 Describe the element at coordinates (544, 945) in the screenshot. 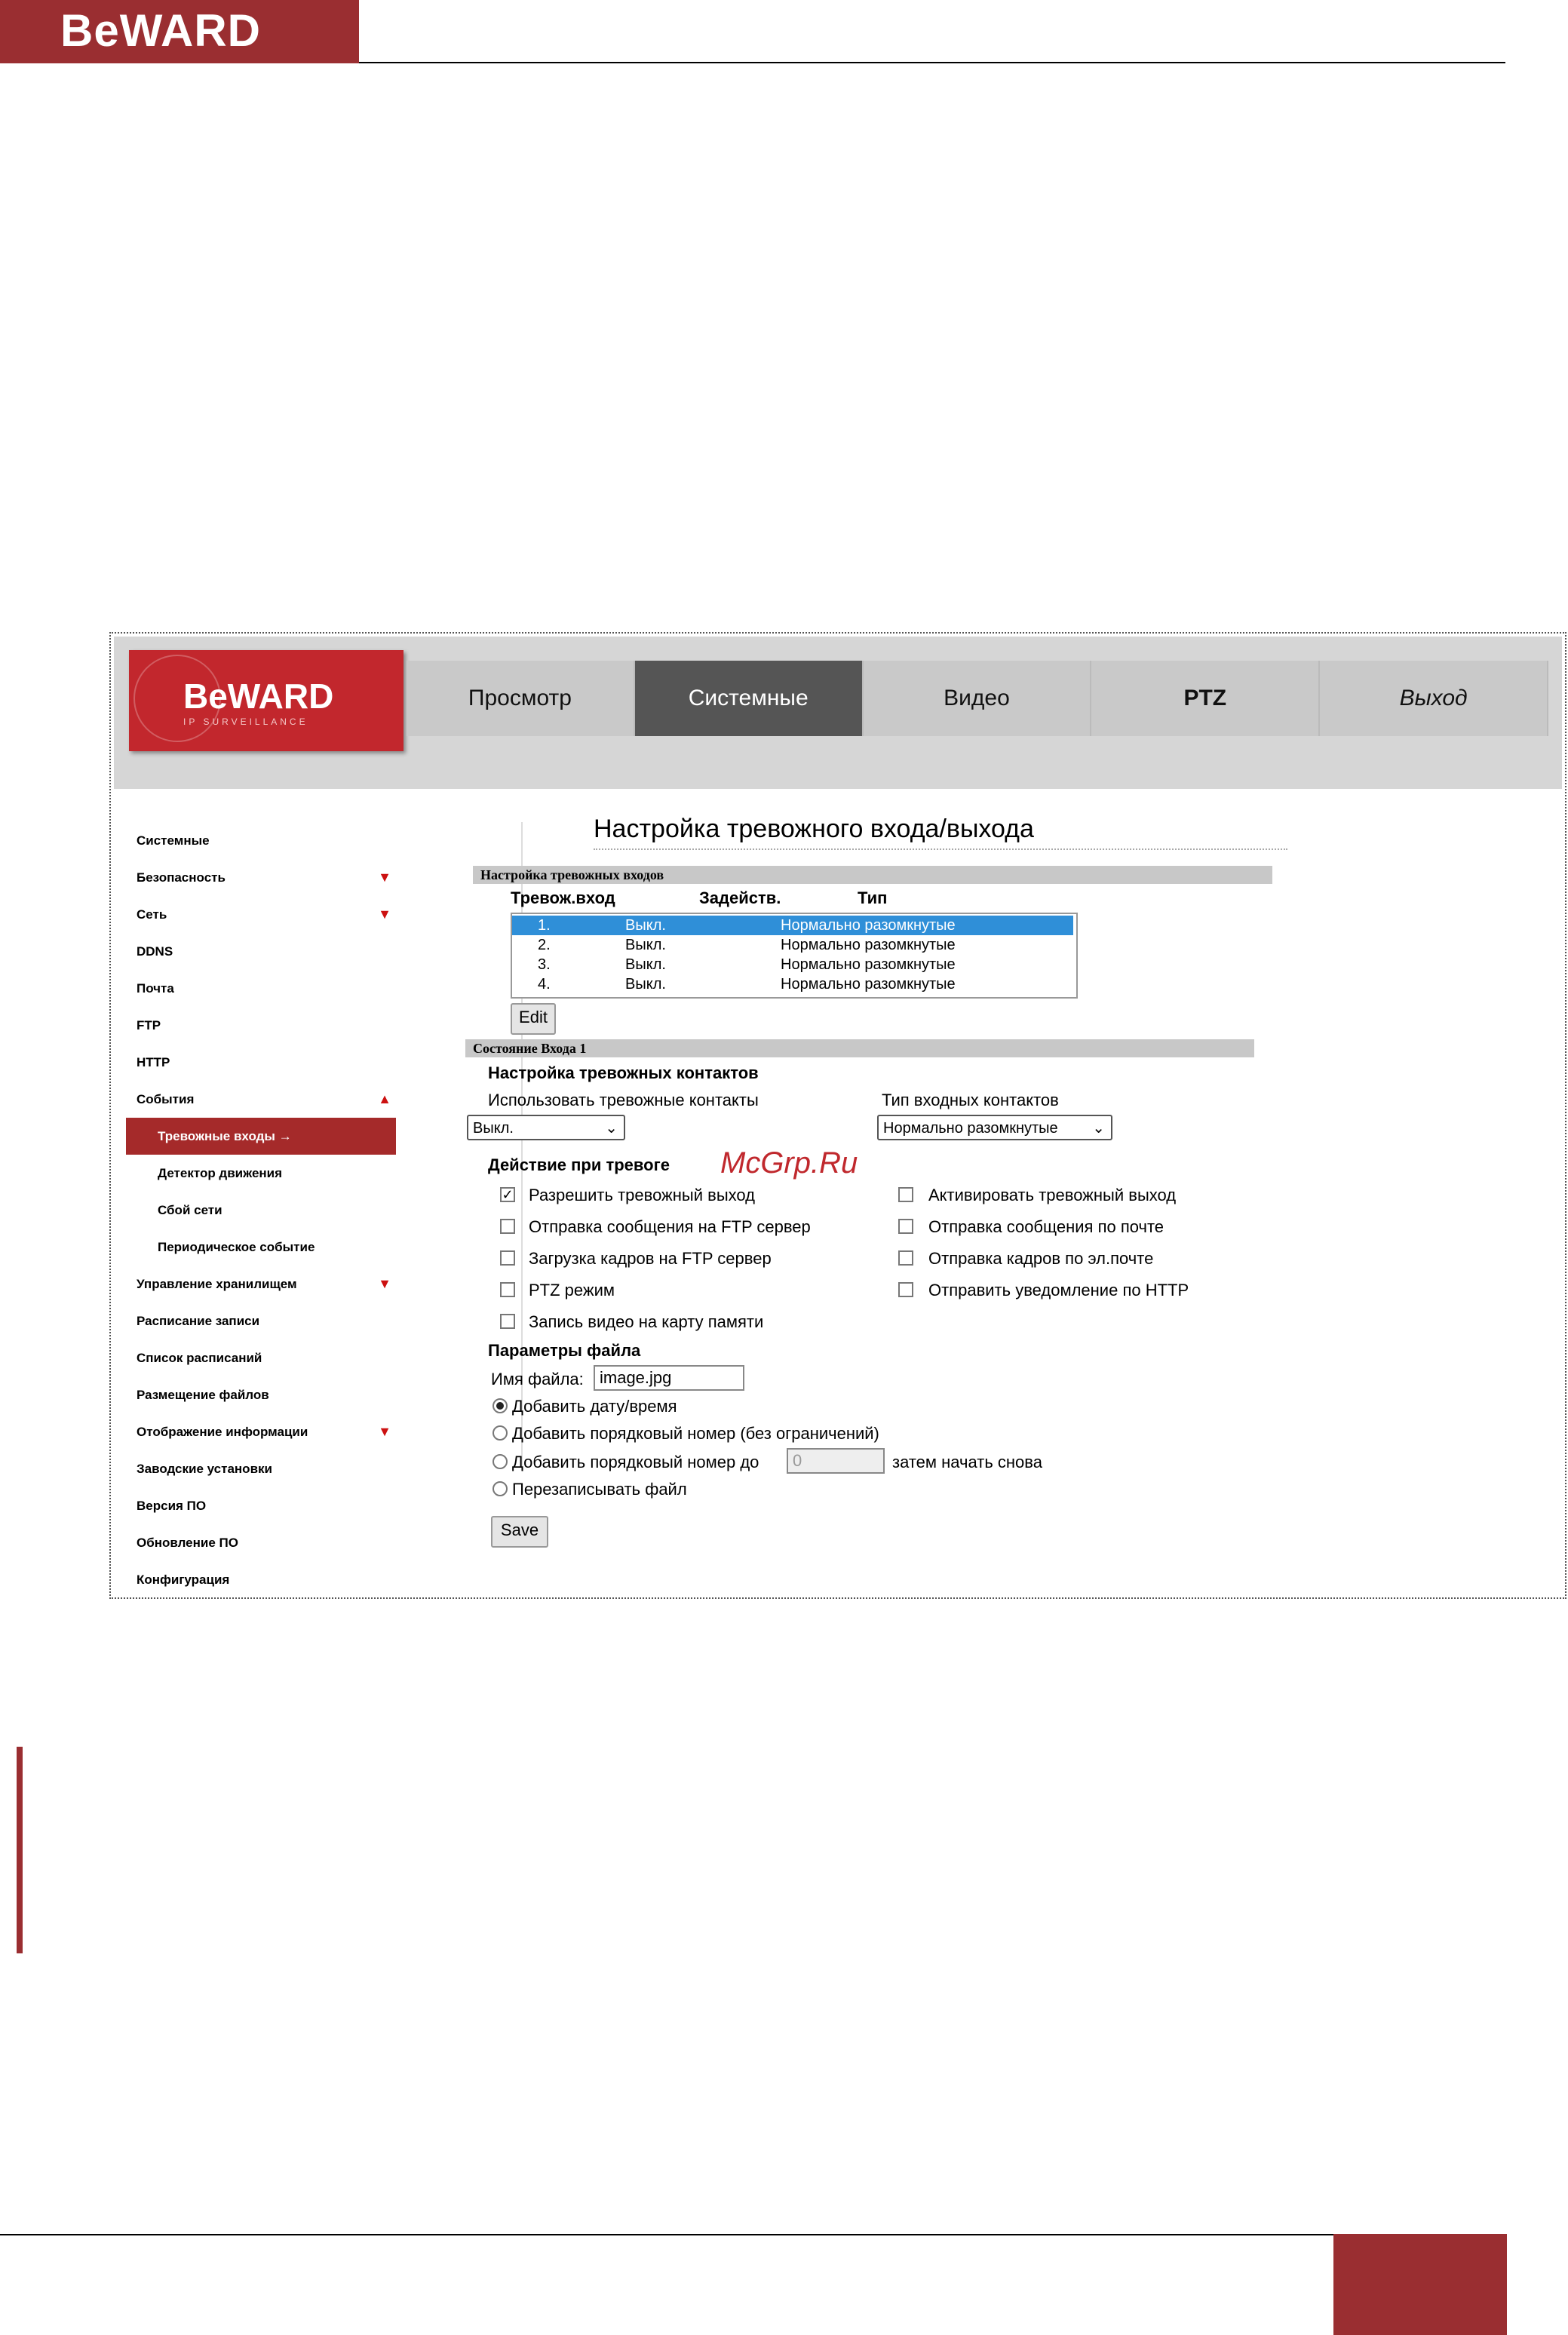

I see `row-number: 2.` at that location.